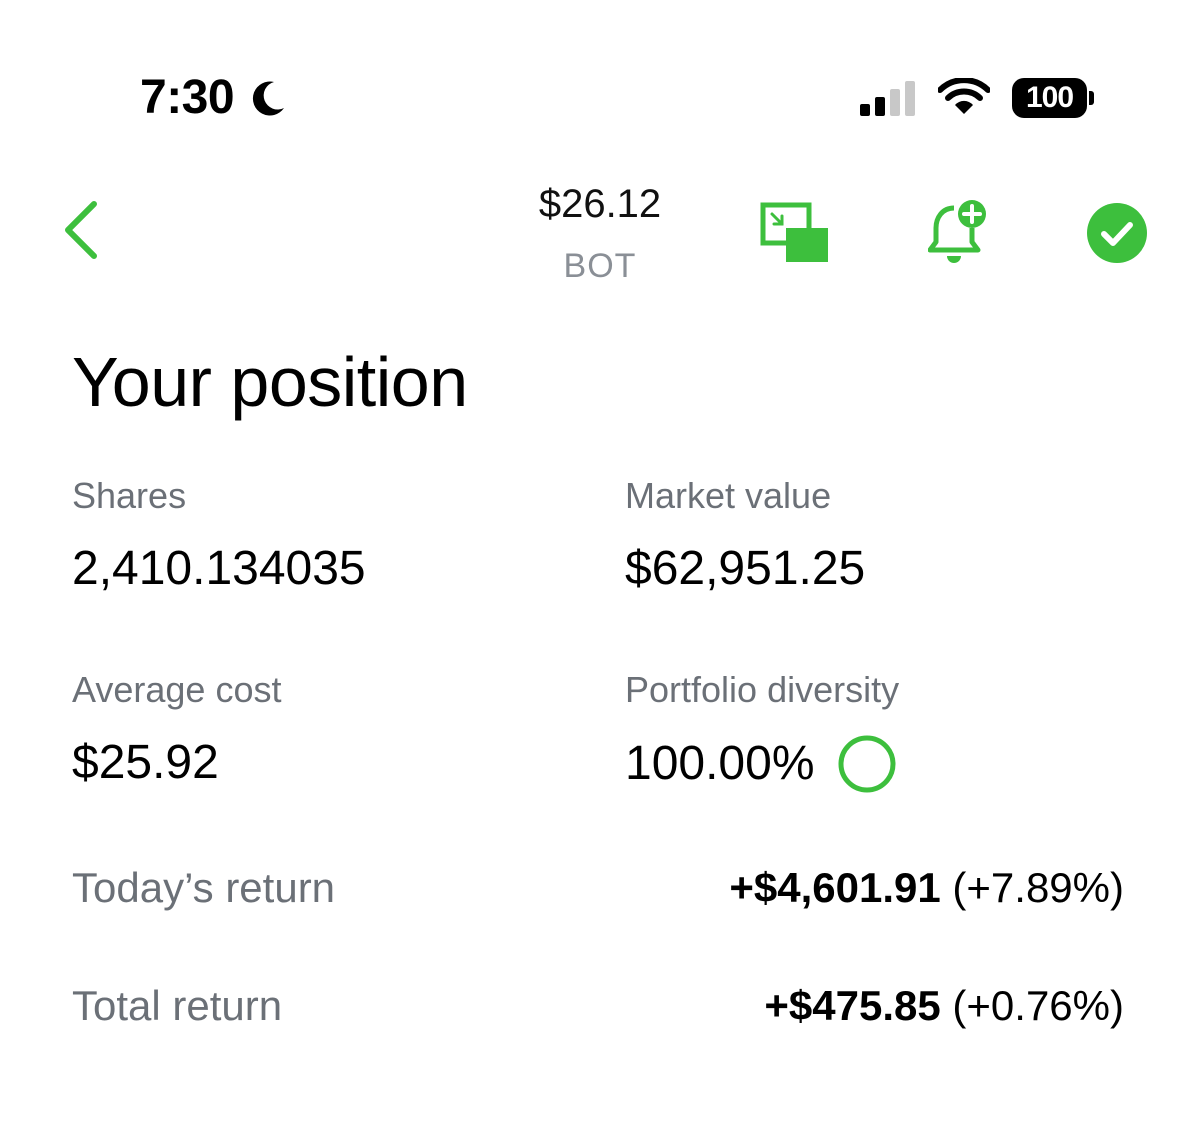 This screenshot has height=1129, width=1200. I want to click on shares-value: 2,410.134035, so click(219, 568).